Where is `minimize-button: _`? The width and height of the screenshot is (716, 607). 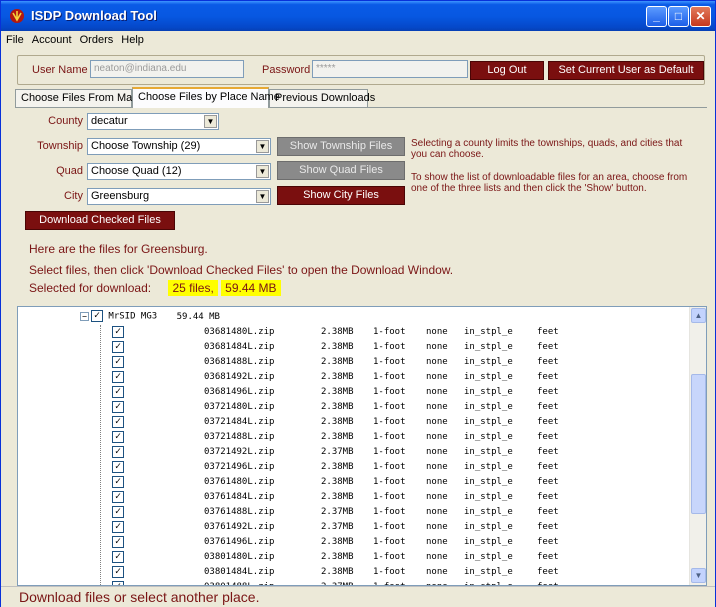
minimize-button: _ is located at coordinates (656, 16).